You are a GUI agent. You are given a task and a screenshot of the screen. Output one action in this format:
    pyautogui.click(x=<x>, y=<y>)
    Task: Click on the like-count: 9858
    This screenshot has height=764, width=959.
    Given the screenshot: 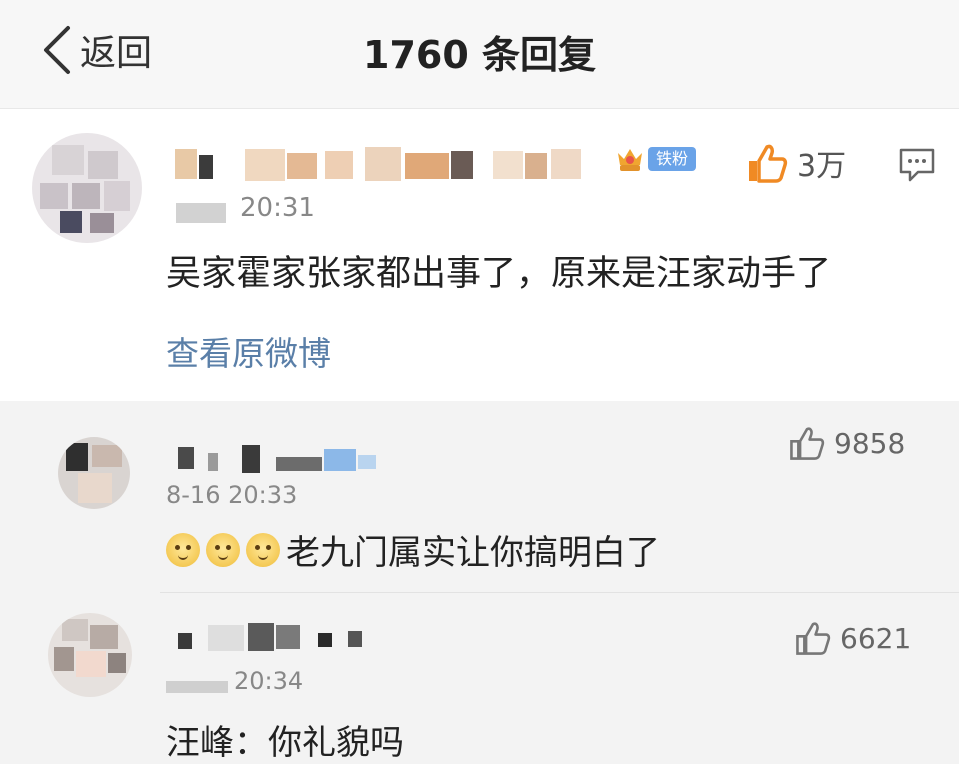 What is the action you would take?
    pyautogui.click(x=870, y=443)
    